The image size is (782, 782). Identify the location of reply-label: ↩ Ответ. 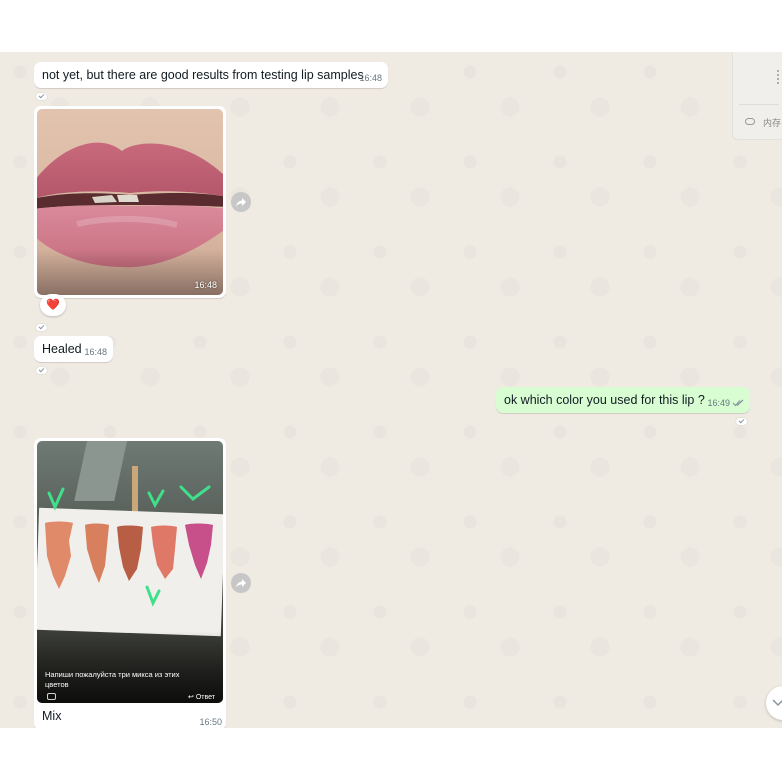
(201, 697).